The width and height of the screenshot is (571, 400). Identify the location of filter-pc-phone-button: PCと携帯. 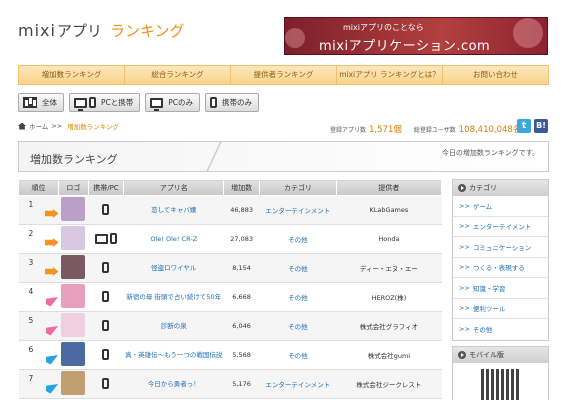
(105, 102).